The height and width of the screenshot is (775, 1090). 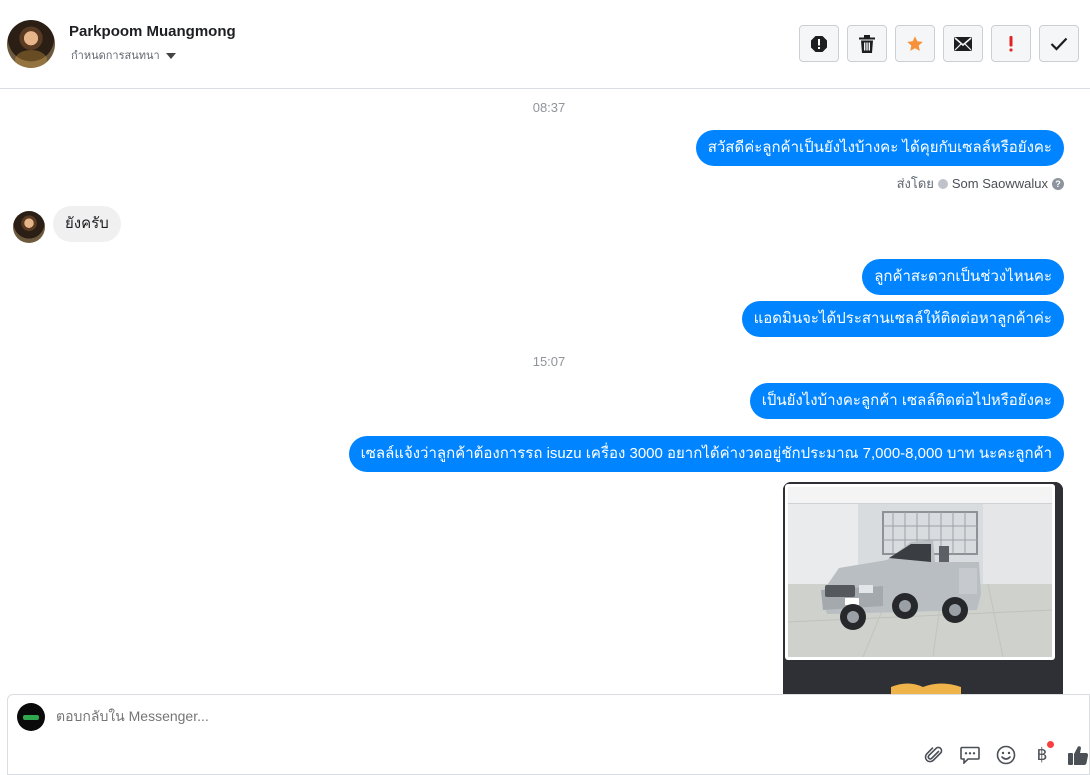 I want to click on mark-spam-button, so click(x=819, y=43).